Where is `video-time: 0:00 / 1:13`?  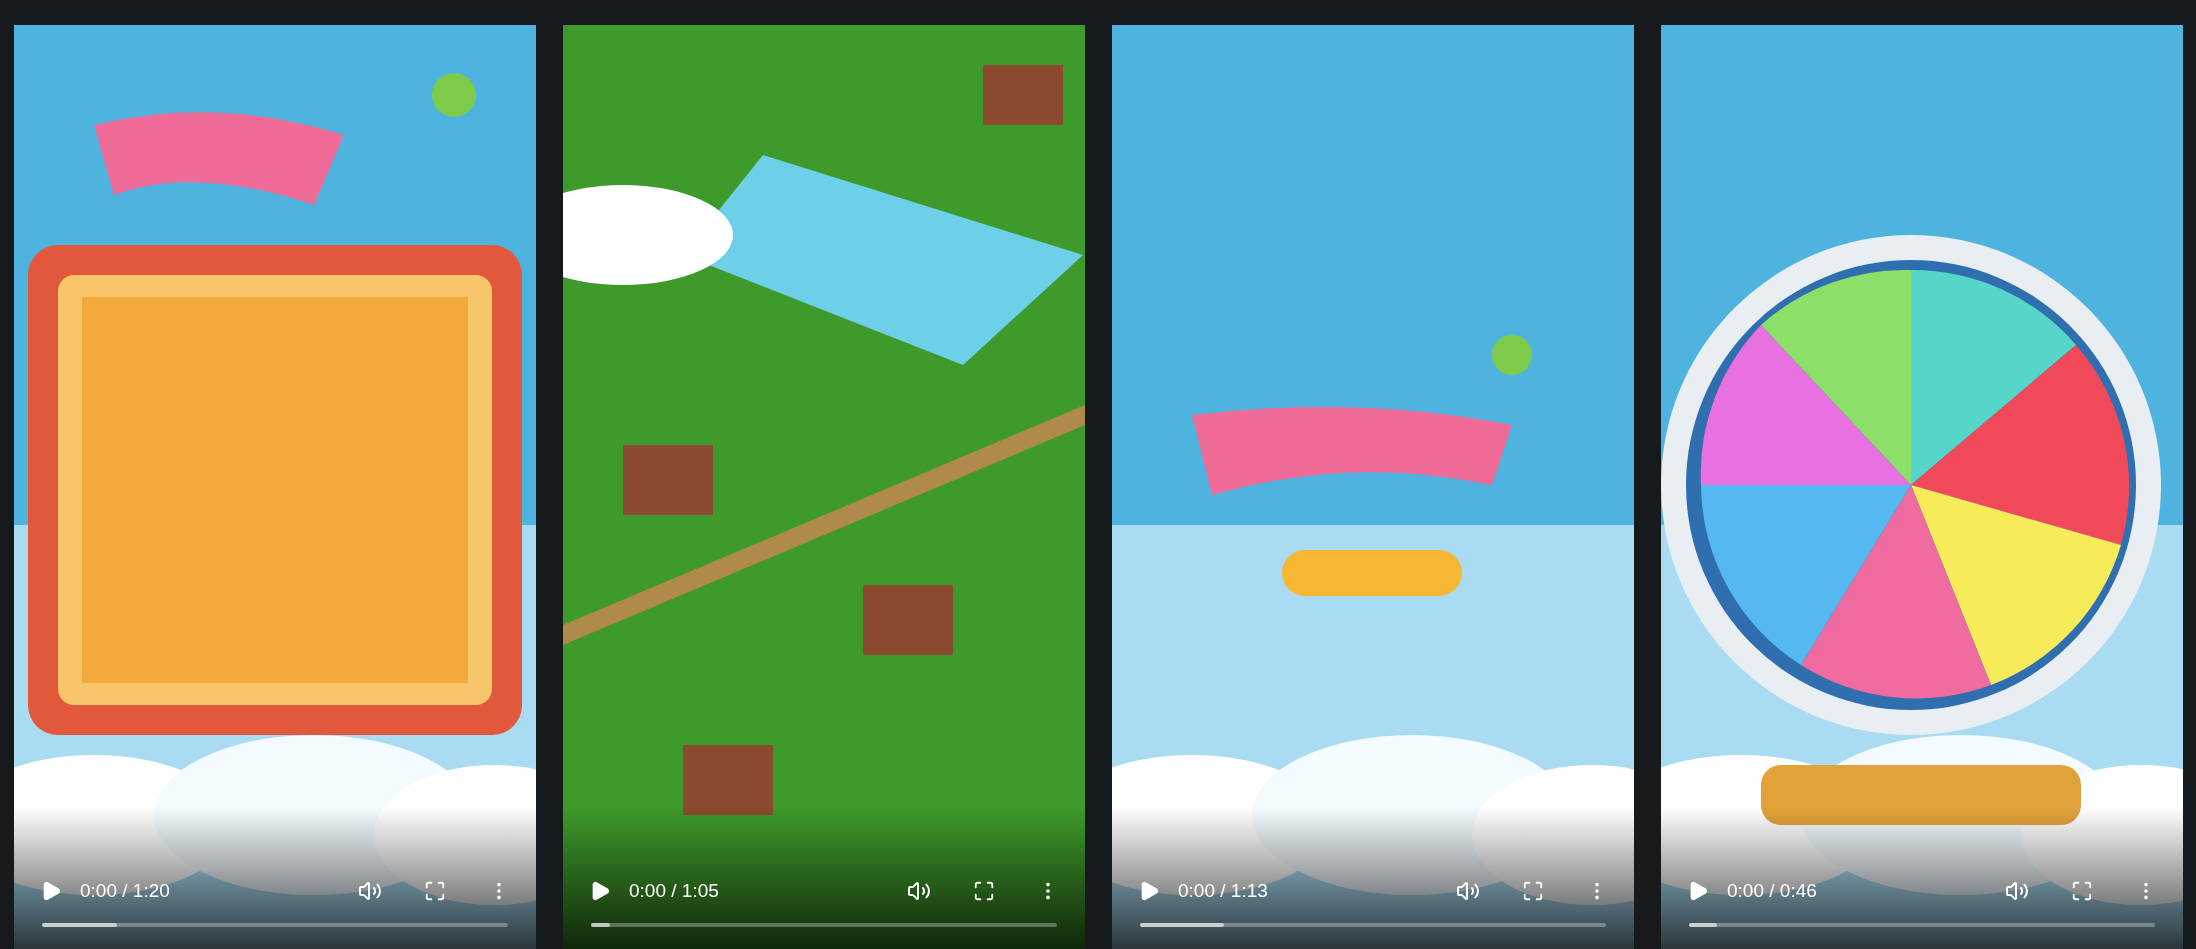
video-time: 0:00 / 1:13 is located at coordinates (1223, 891).